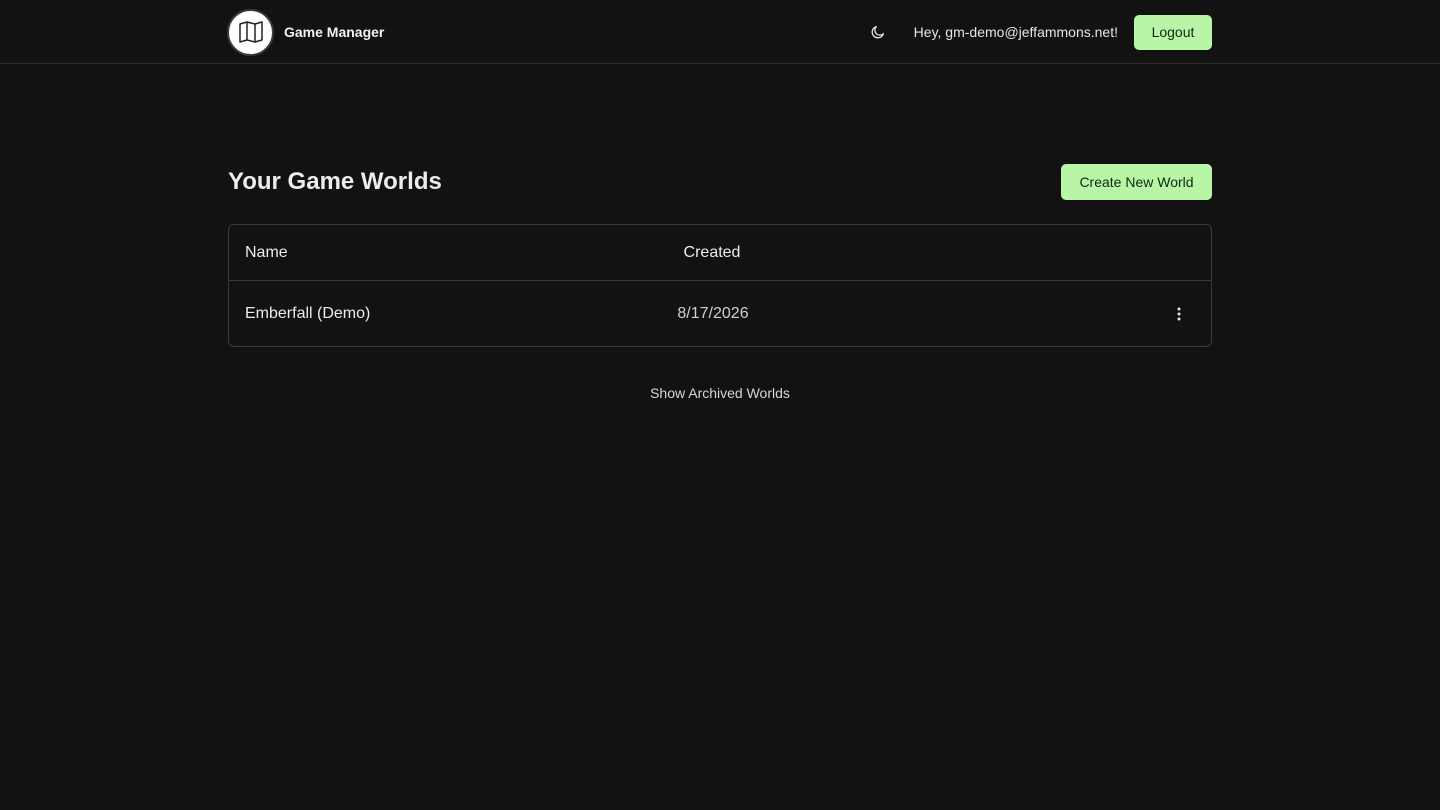 This screenshot has height=810, width=1440. I want to click on user-greeting: Hey, gm-demo@jeffammons.net!, so click(1015, 32).